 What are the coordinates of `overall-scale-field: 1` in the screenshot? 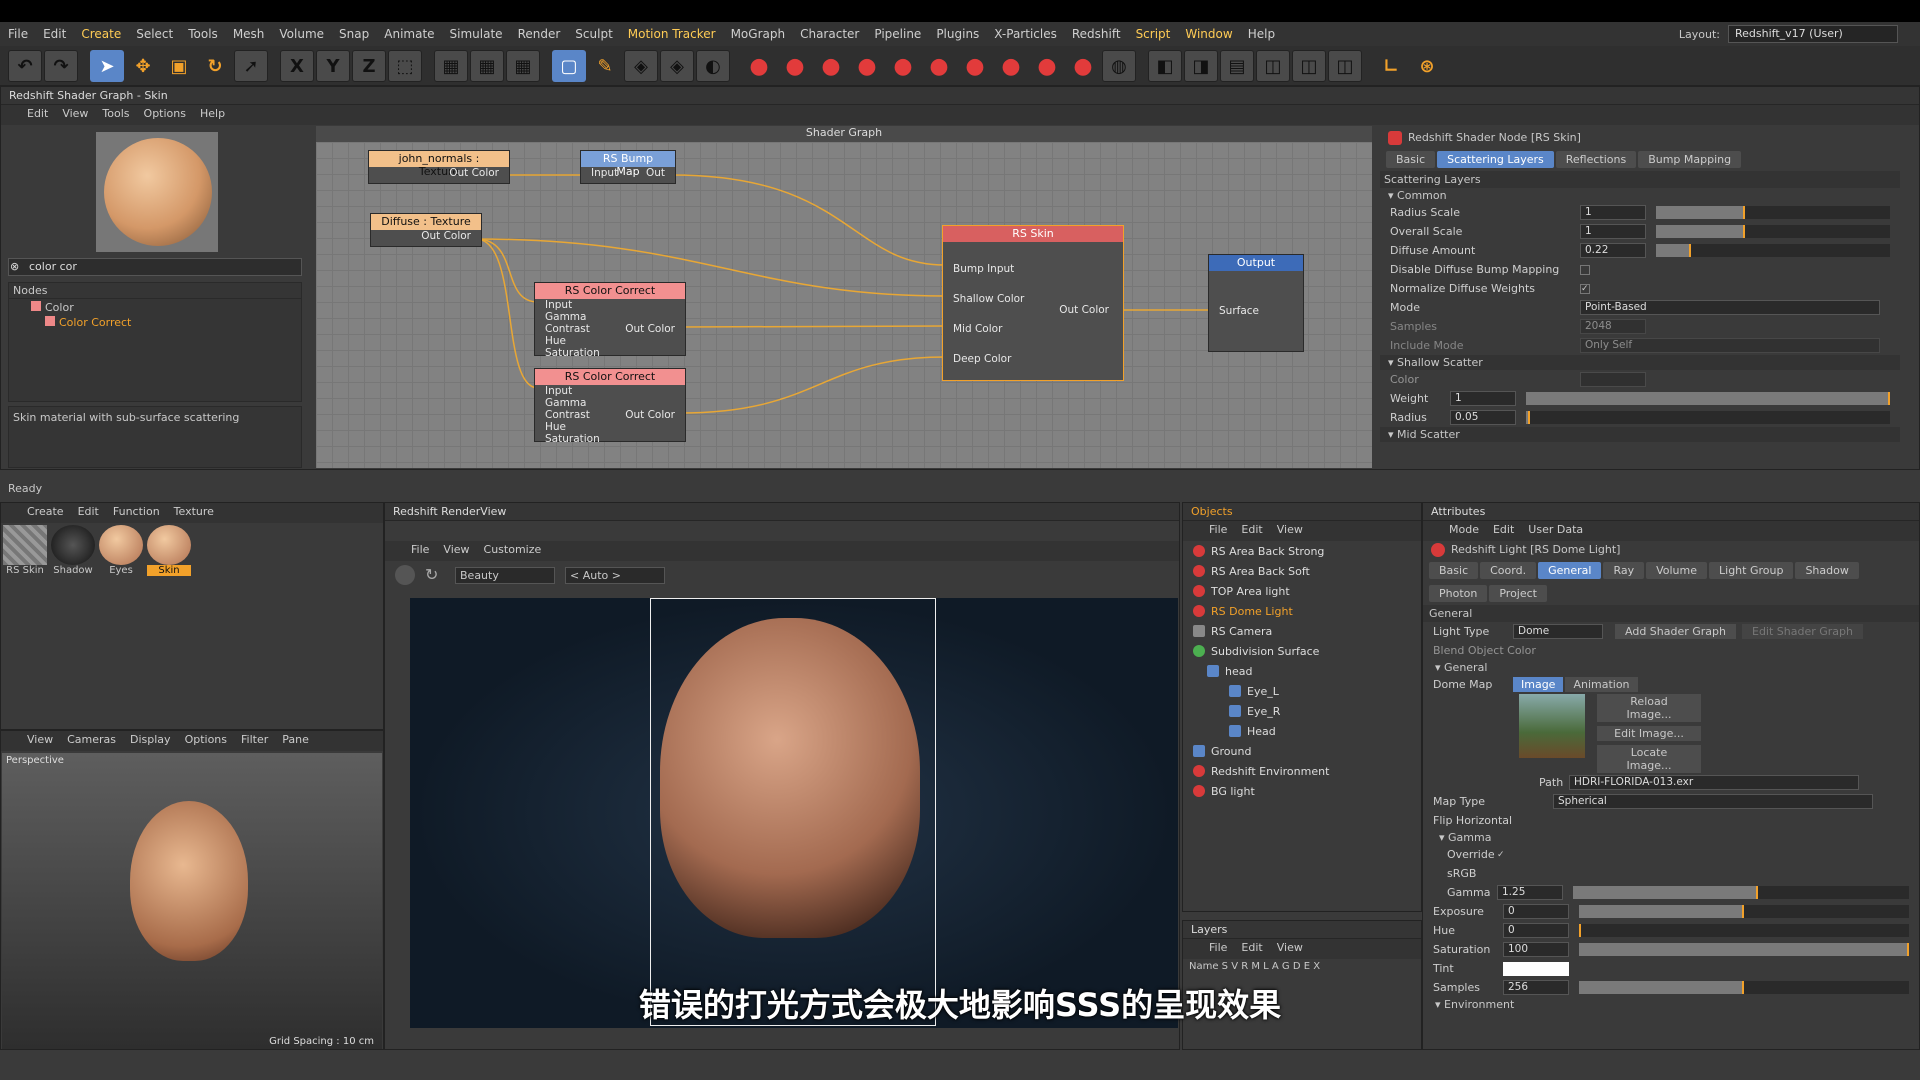 It's located at (1613, 231).